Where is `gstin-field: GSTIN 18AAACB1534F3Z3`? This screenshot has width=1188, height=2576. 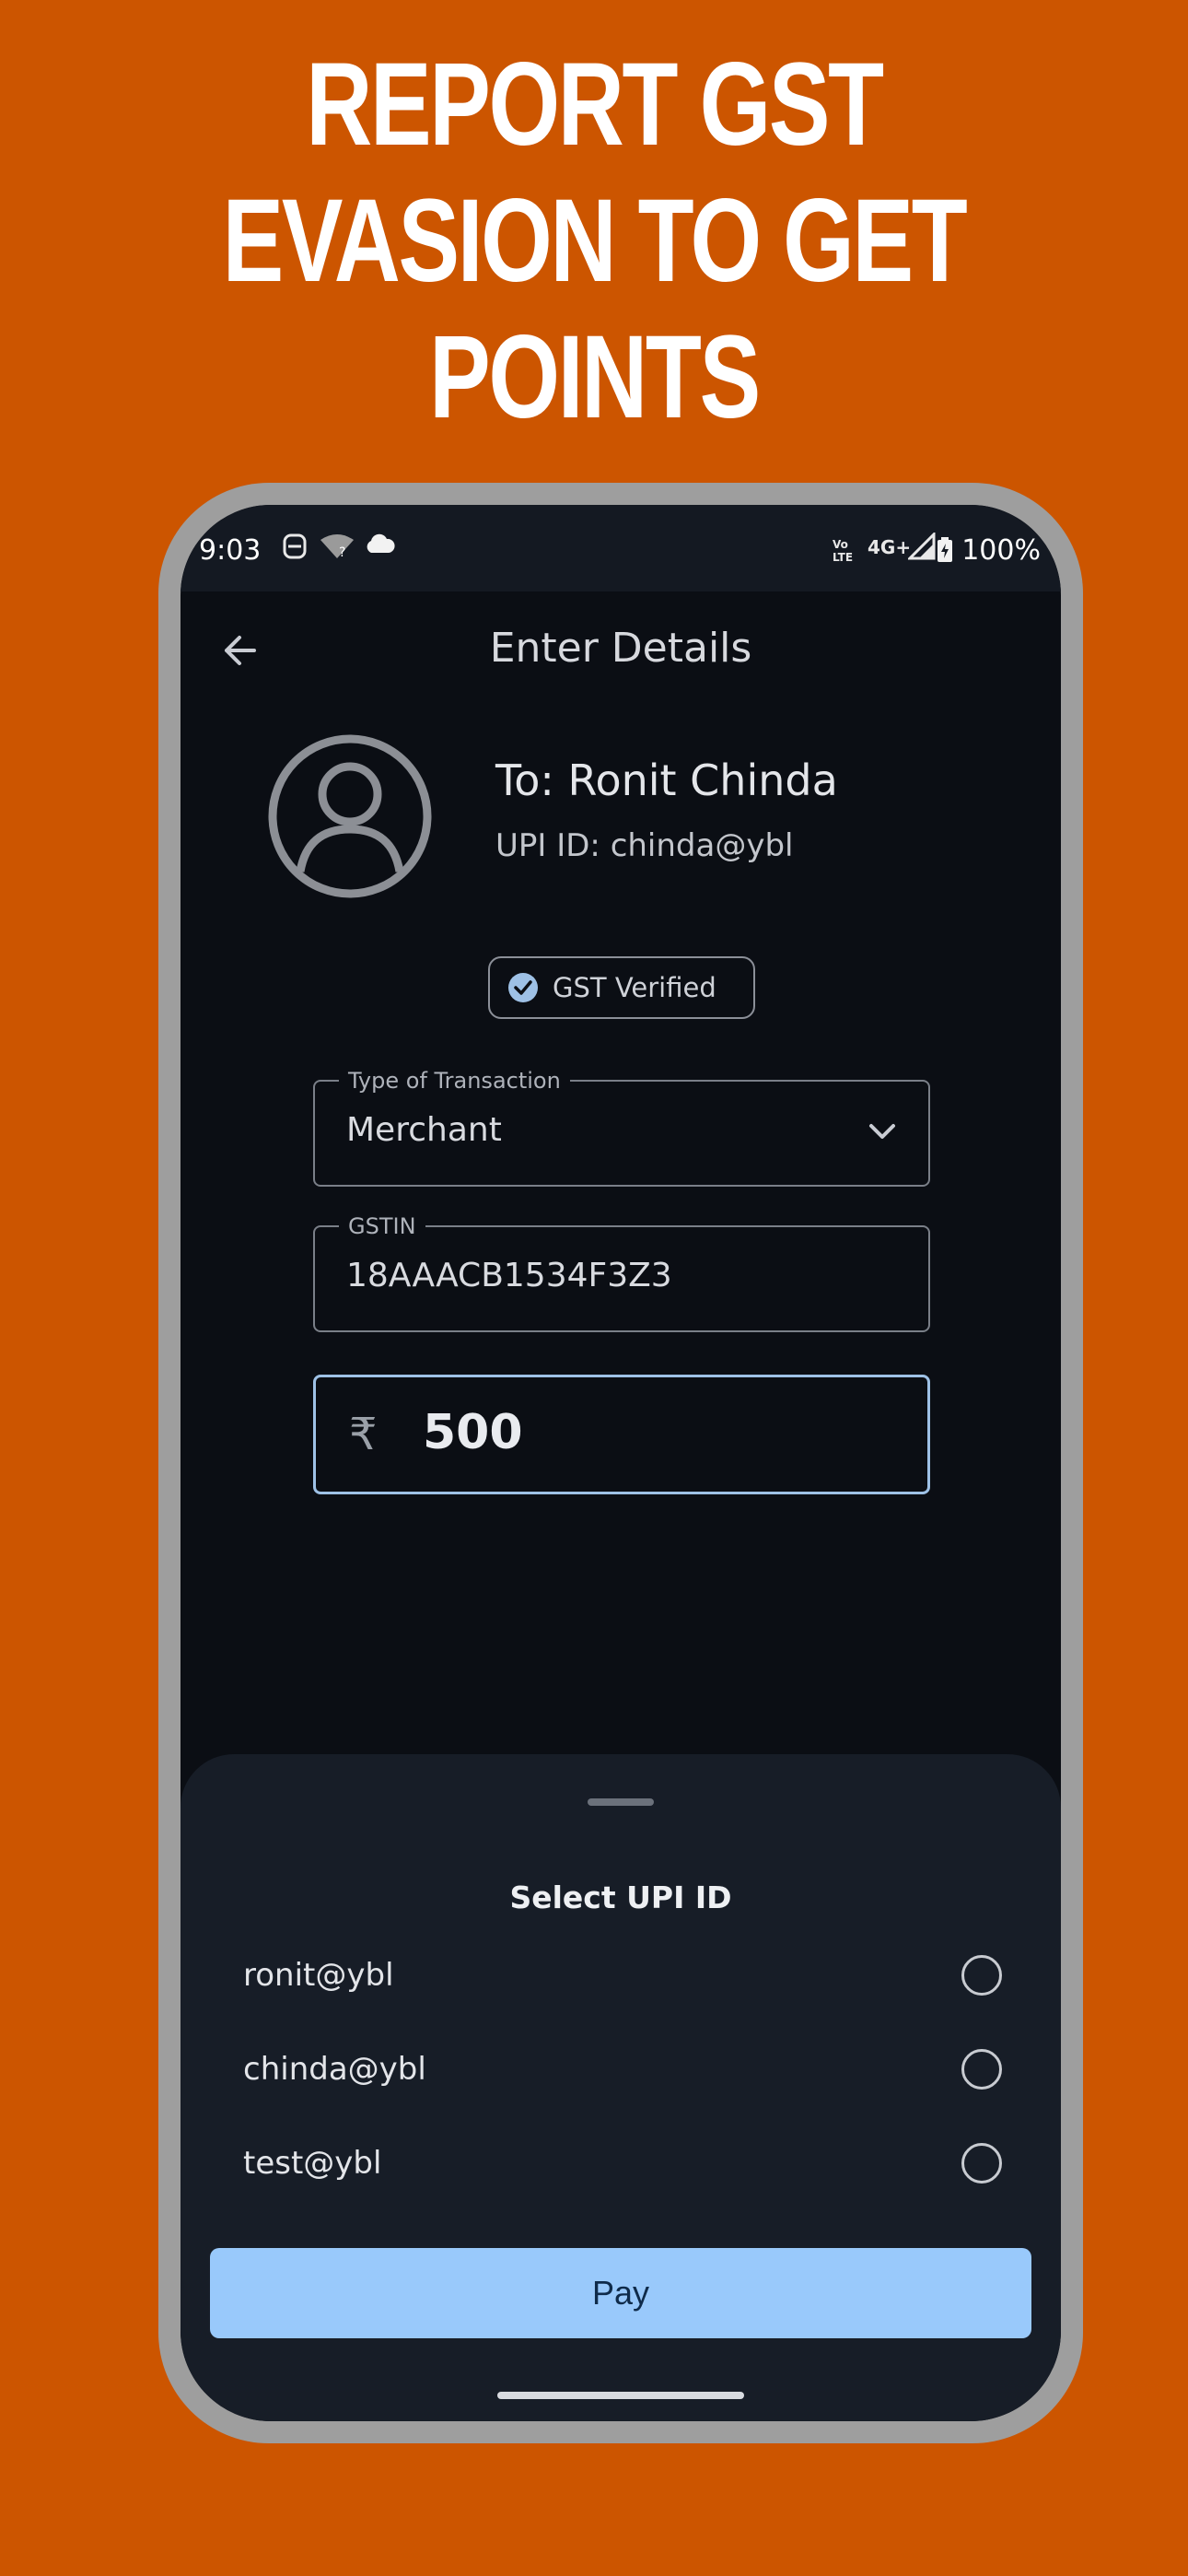 gstin-field: GSTIN 18AAACB1534F3Z3 is located at coordinates (621, 1272).